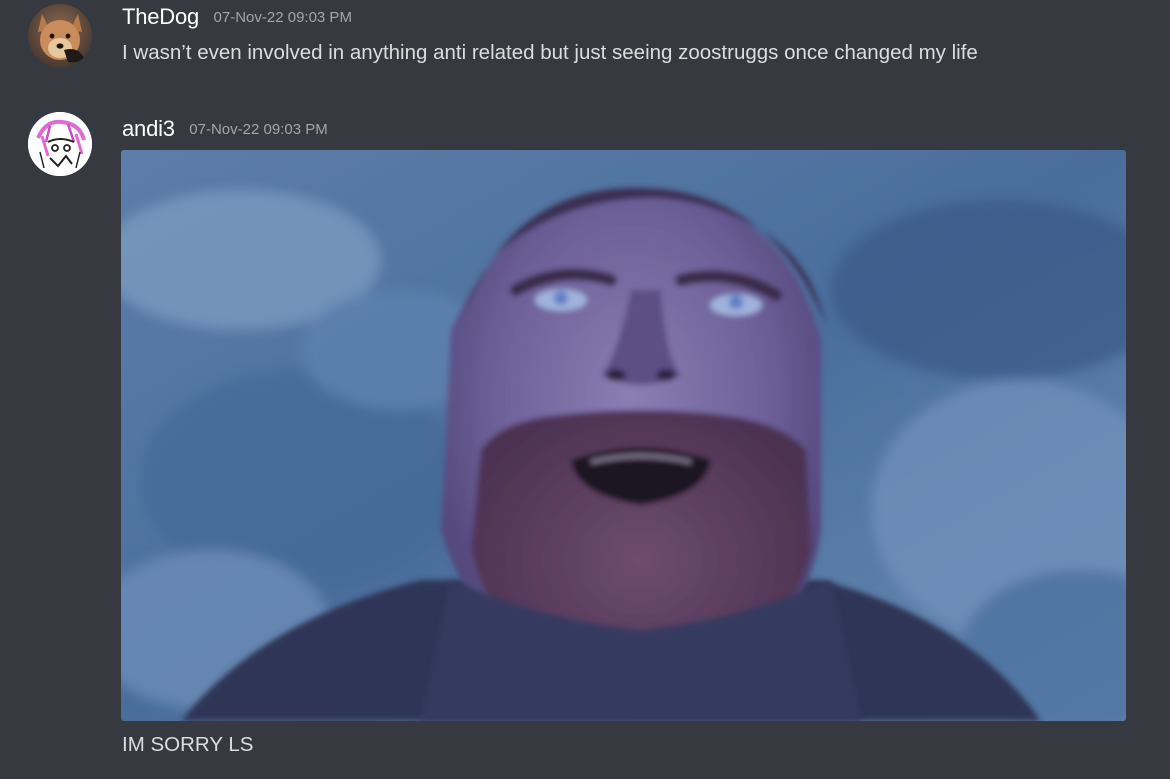 This screenshot has height=779, width=1170. I want to click on message-header: TheDog 07-Nov-22 09:03 PM, so click(237, 17).